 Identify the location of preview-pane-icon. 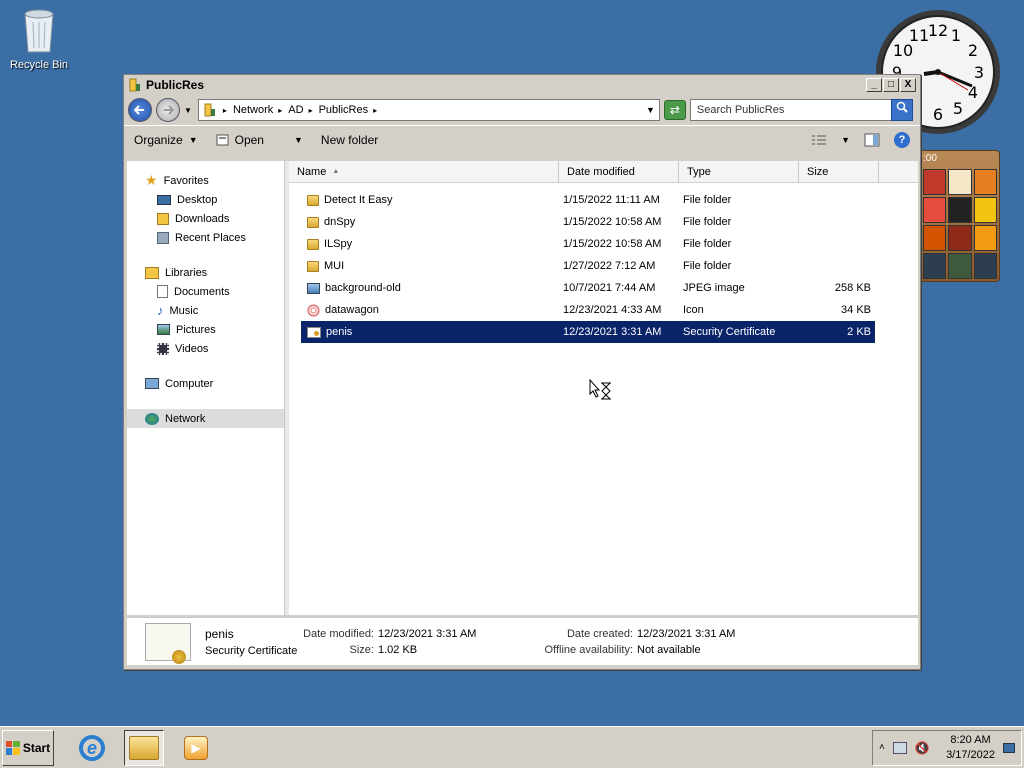
(872, 140).